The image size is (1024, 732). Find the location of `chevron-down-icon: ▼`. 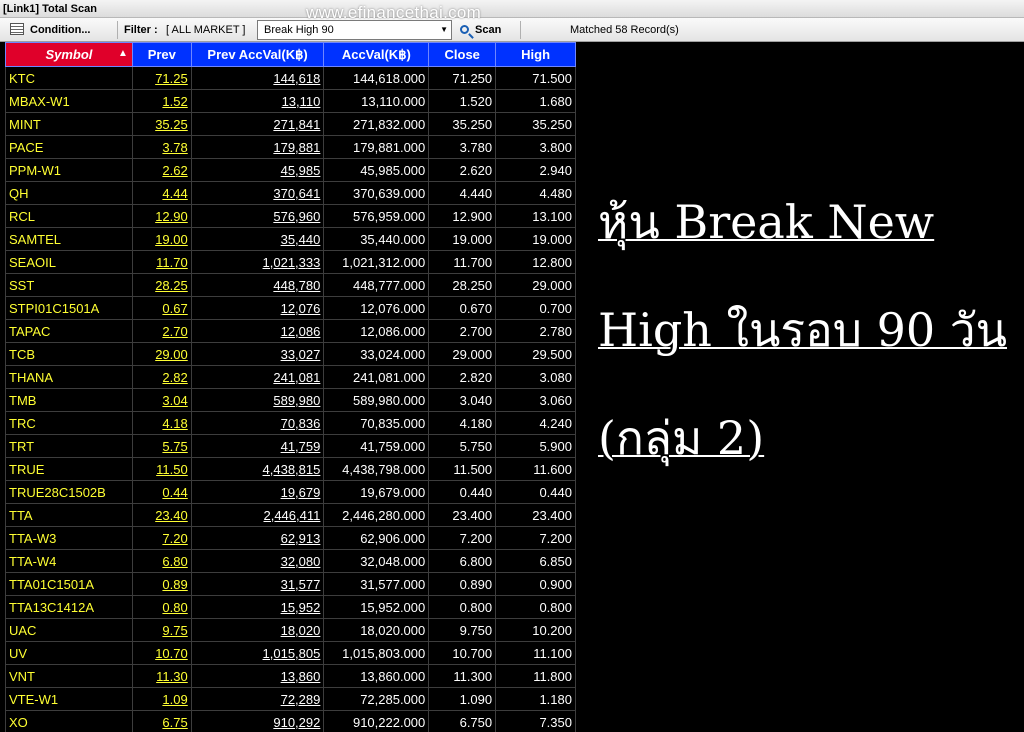

chevron-down-icon: ▼ is located at coordinates (444, 30).